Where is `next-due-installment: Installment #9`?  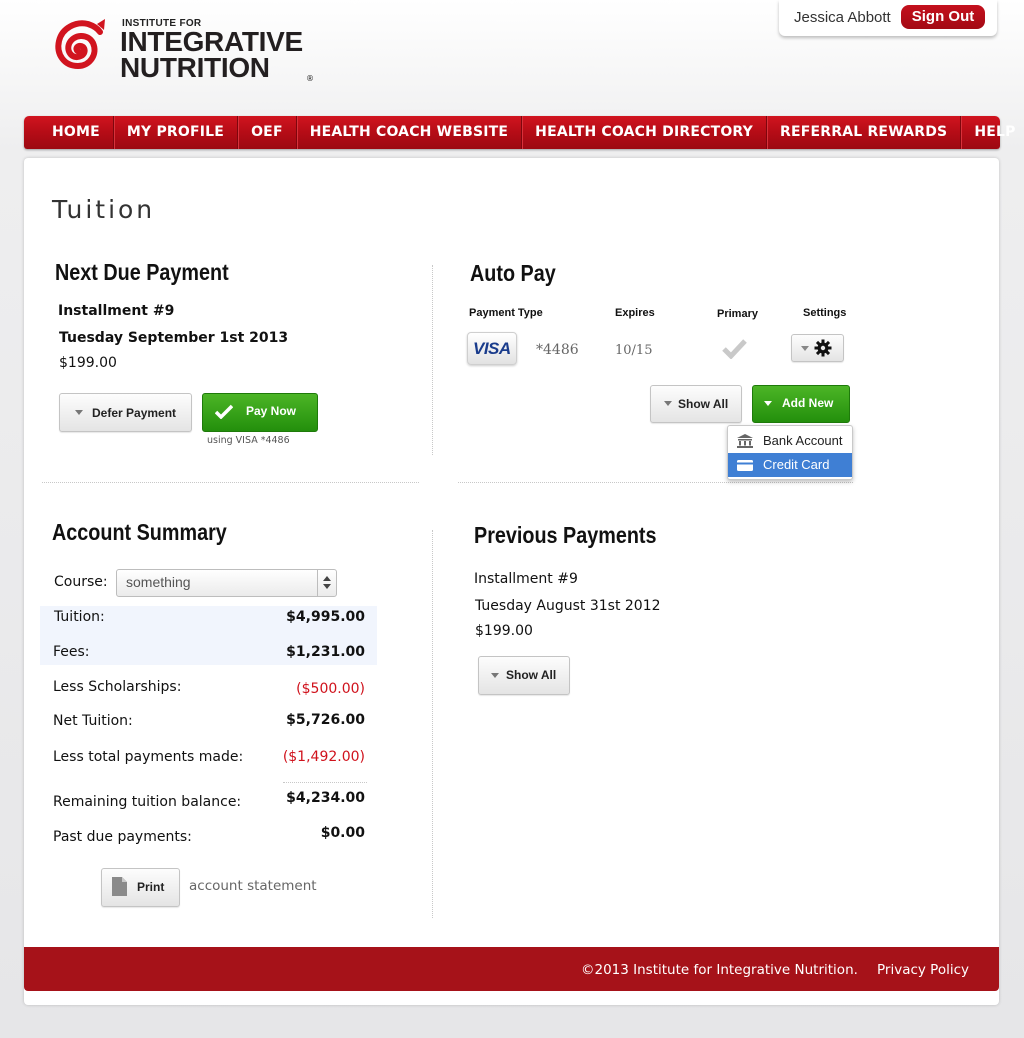 next-due-installment: Installment #9 is located at coordinates (116, 311).